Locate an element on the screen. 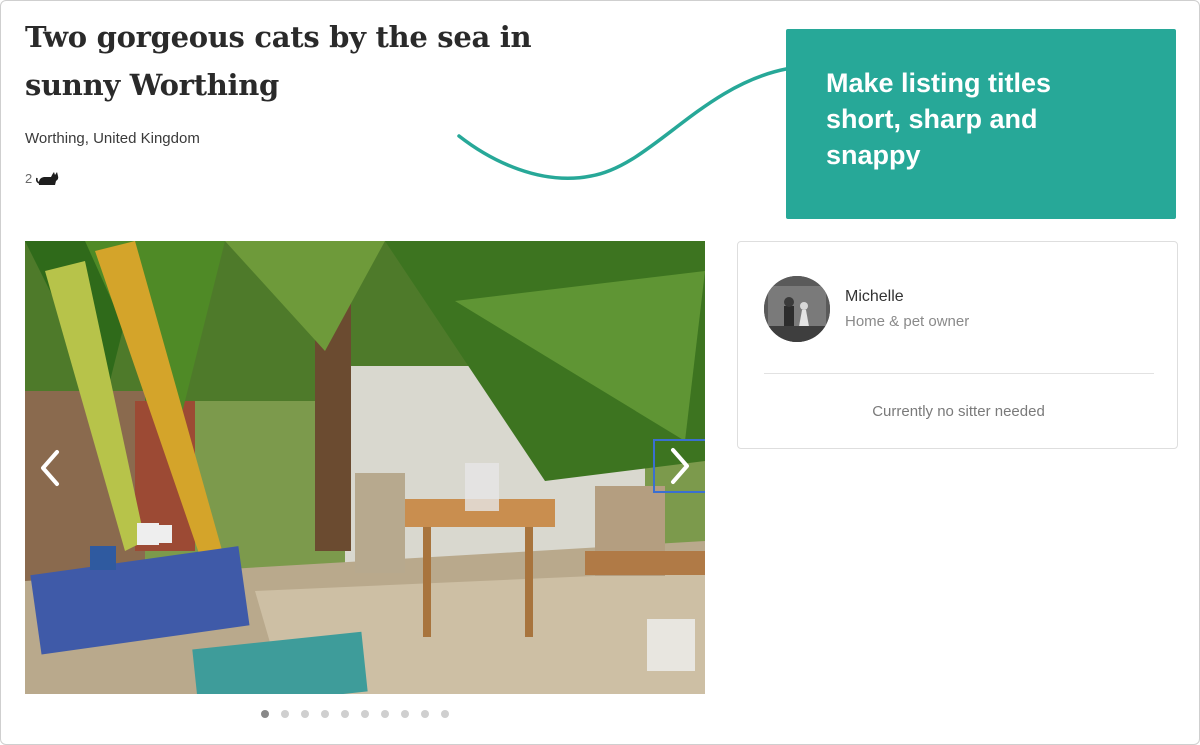 This screenshot has width=1200, height=745. callout-connector-line is located at coordinates (622, 124).